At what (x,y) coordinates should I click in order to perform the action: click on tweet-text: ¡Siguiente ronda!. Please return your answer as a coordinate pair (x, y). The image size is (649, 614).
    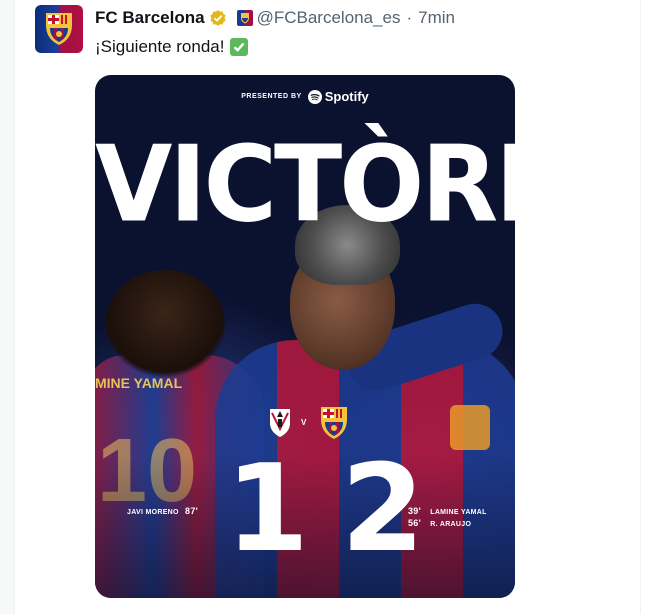
    Looking at the image, I should click on (172, 47).